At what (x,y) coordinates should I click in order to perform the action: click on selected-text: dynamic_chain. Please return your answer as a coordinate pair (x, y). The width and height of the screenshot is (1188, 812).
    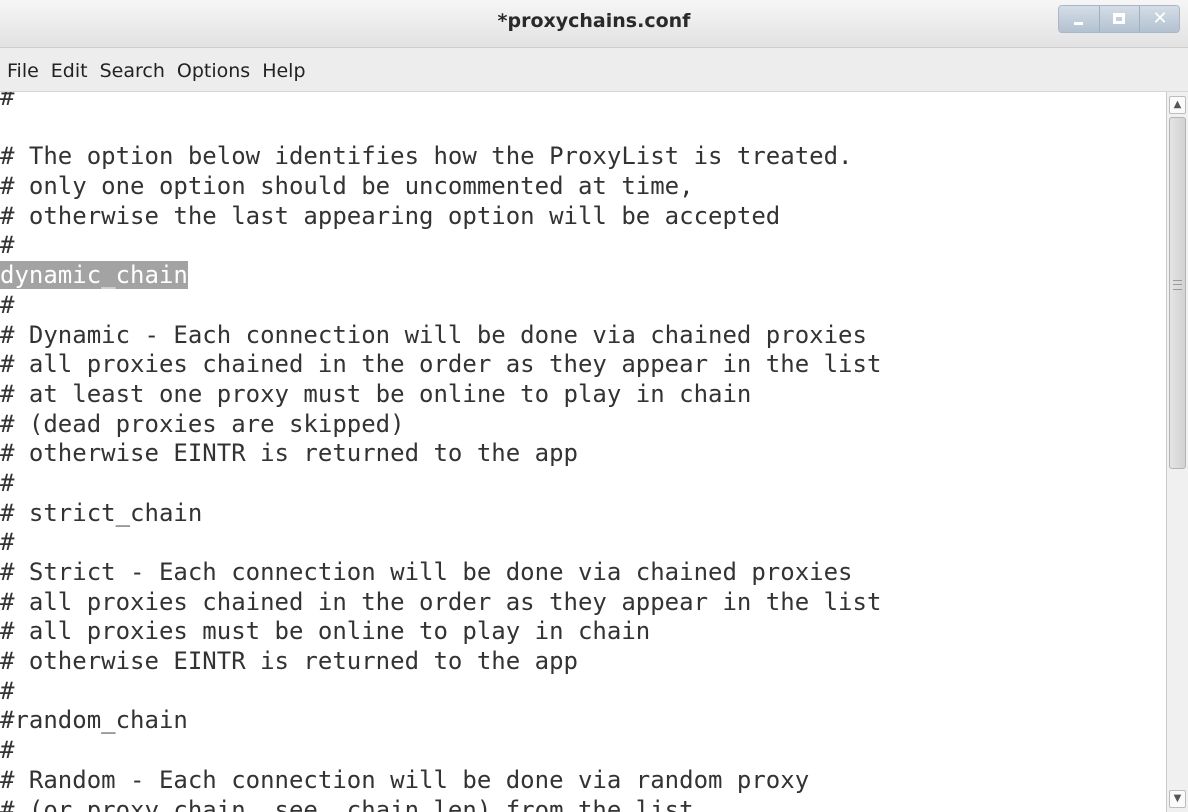
    Looking at the image, I should click on (94, 275).